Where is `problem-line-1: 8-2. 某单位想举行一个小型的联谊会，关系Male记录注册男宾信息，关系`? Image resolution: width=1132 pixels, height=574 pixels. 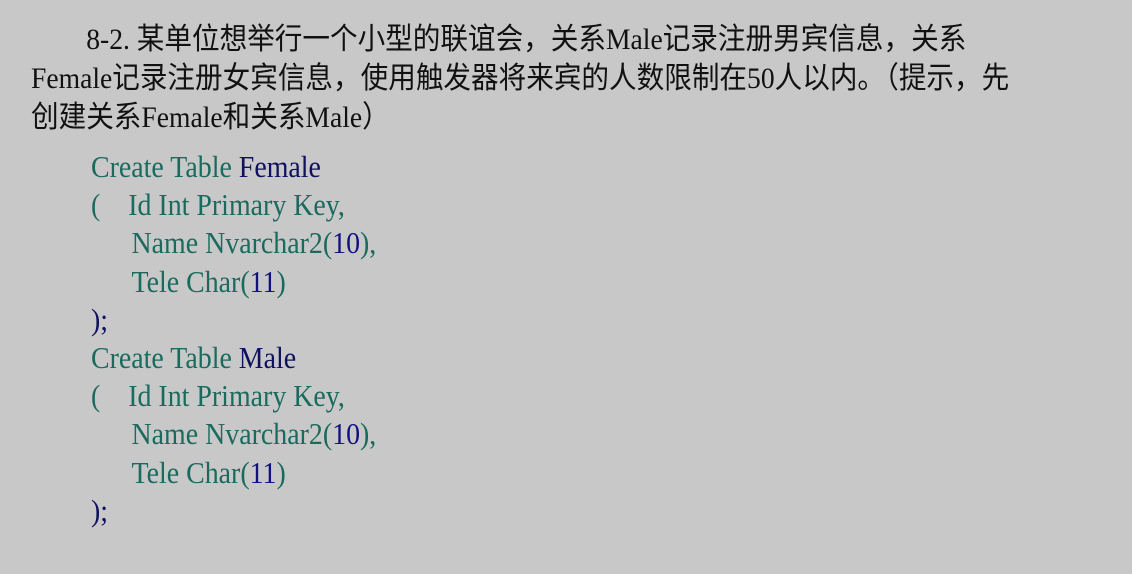
problem-line-1: 8-2. 某单位想举行一个小型的联谊会，关系Male记录注册男宾信息，关系 is located at coordinates (526, 39).